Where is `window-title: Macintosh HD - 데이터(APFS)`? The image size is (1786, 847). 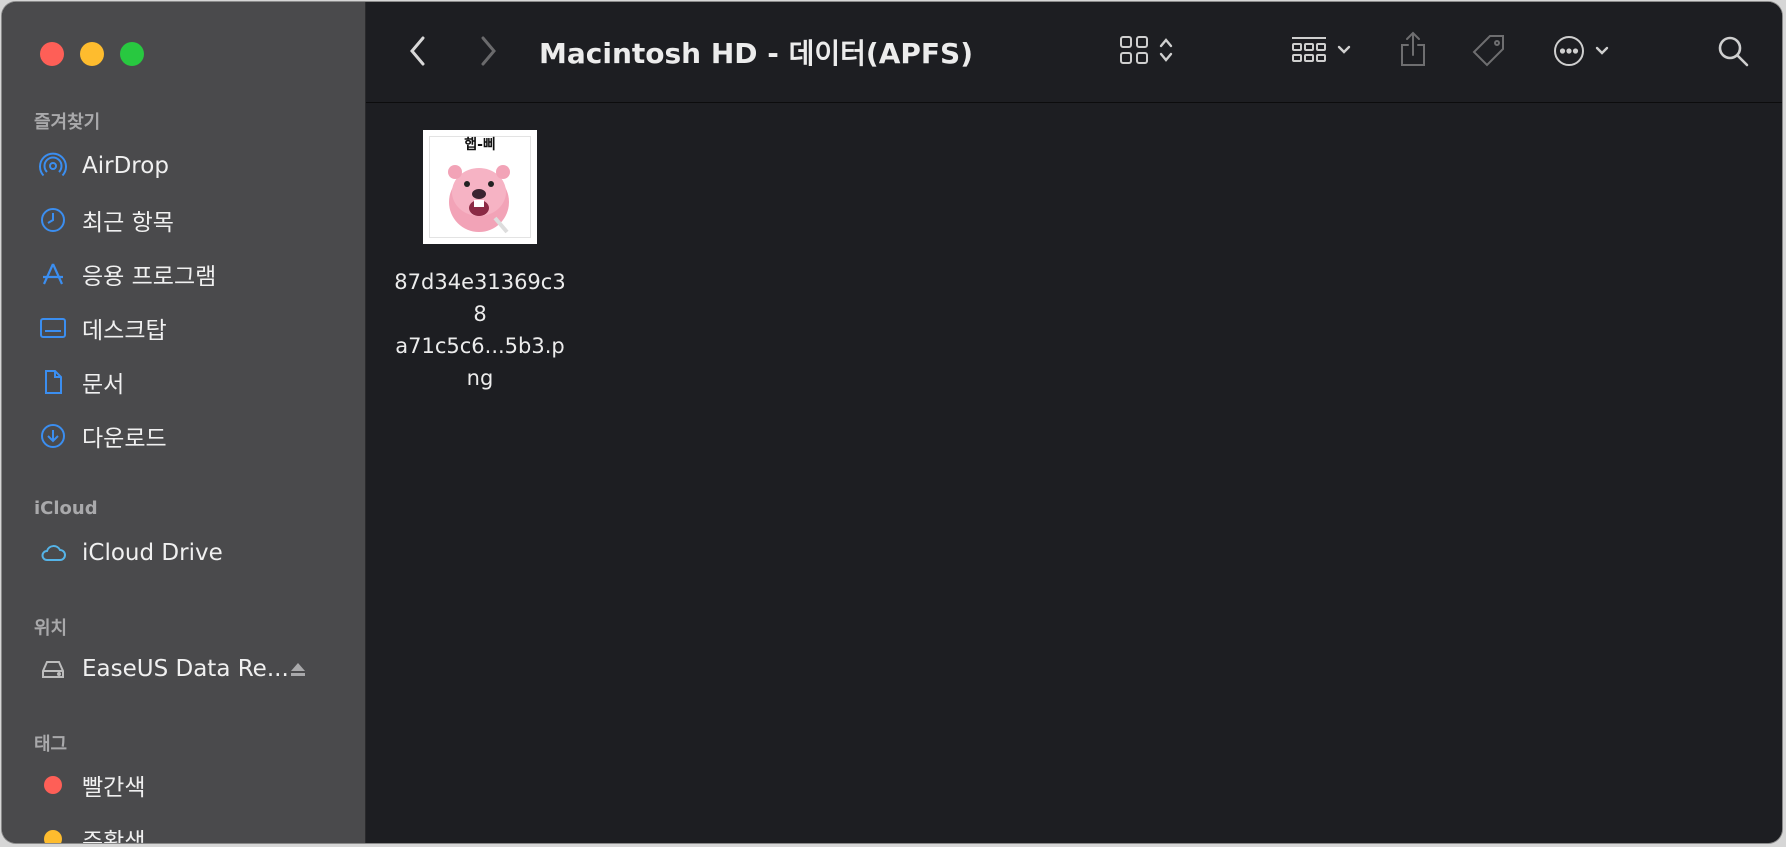 window-title: Macintosh HD - 데이터(APFS) is located at coordinates (756, 53).